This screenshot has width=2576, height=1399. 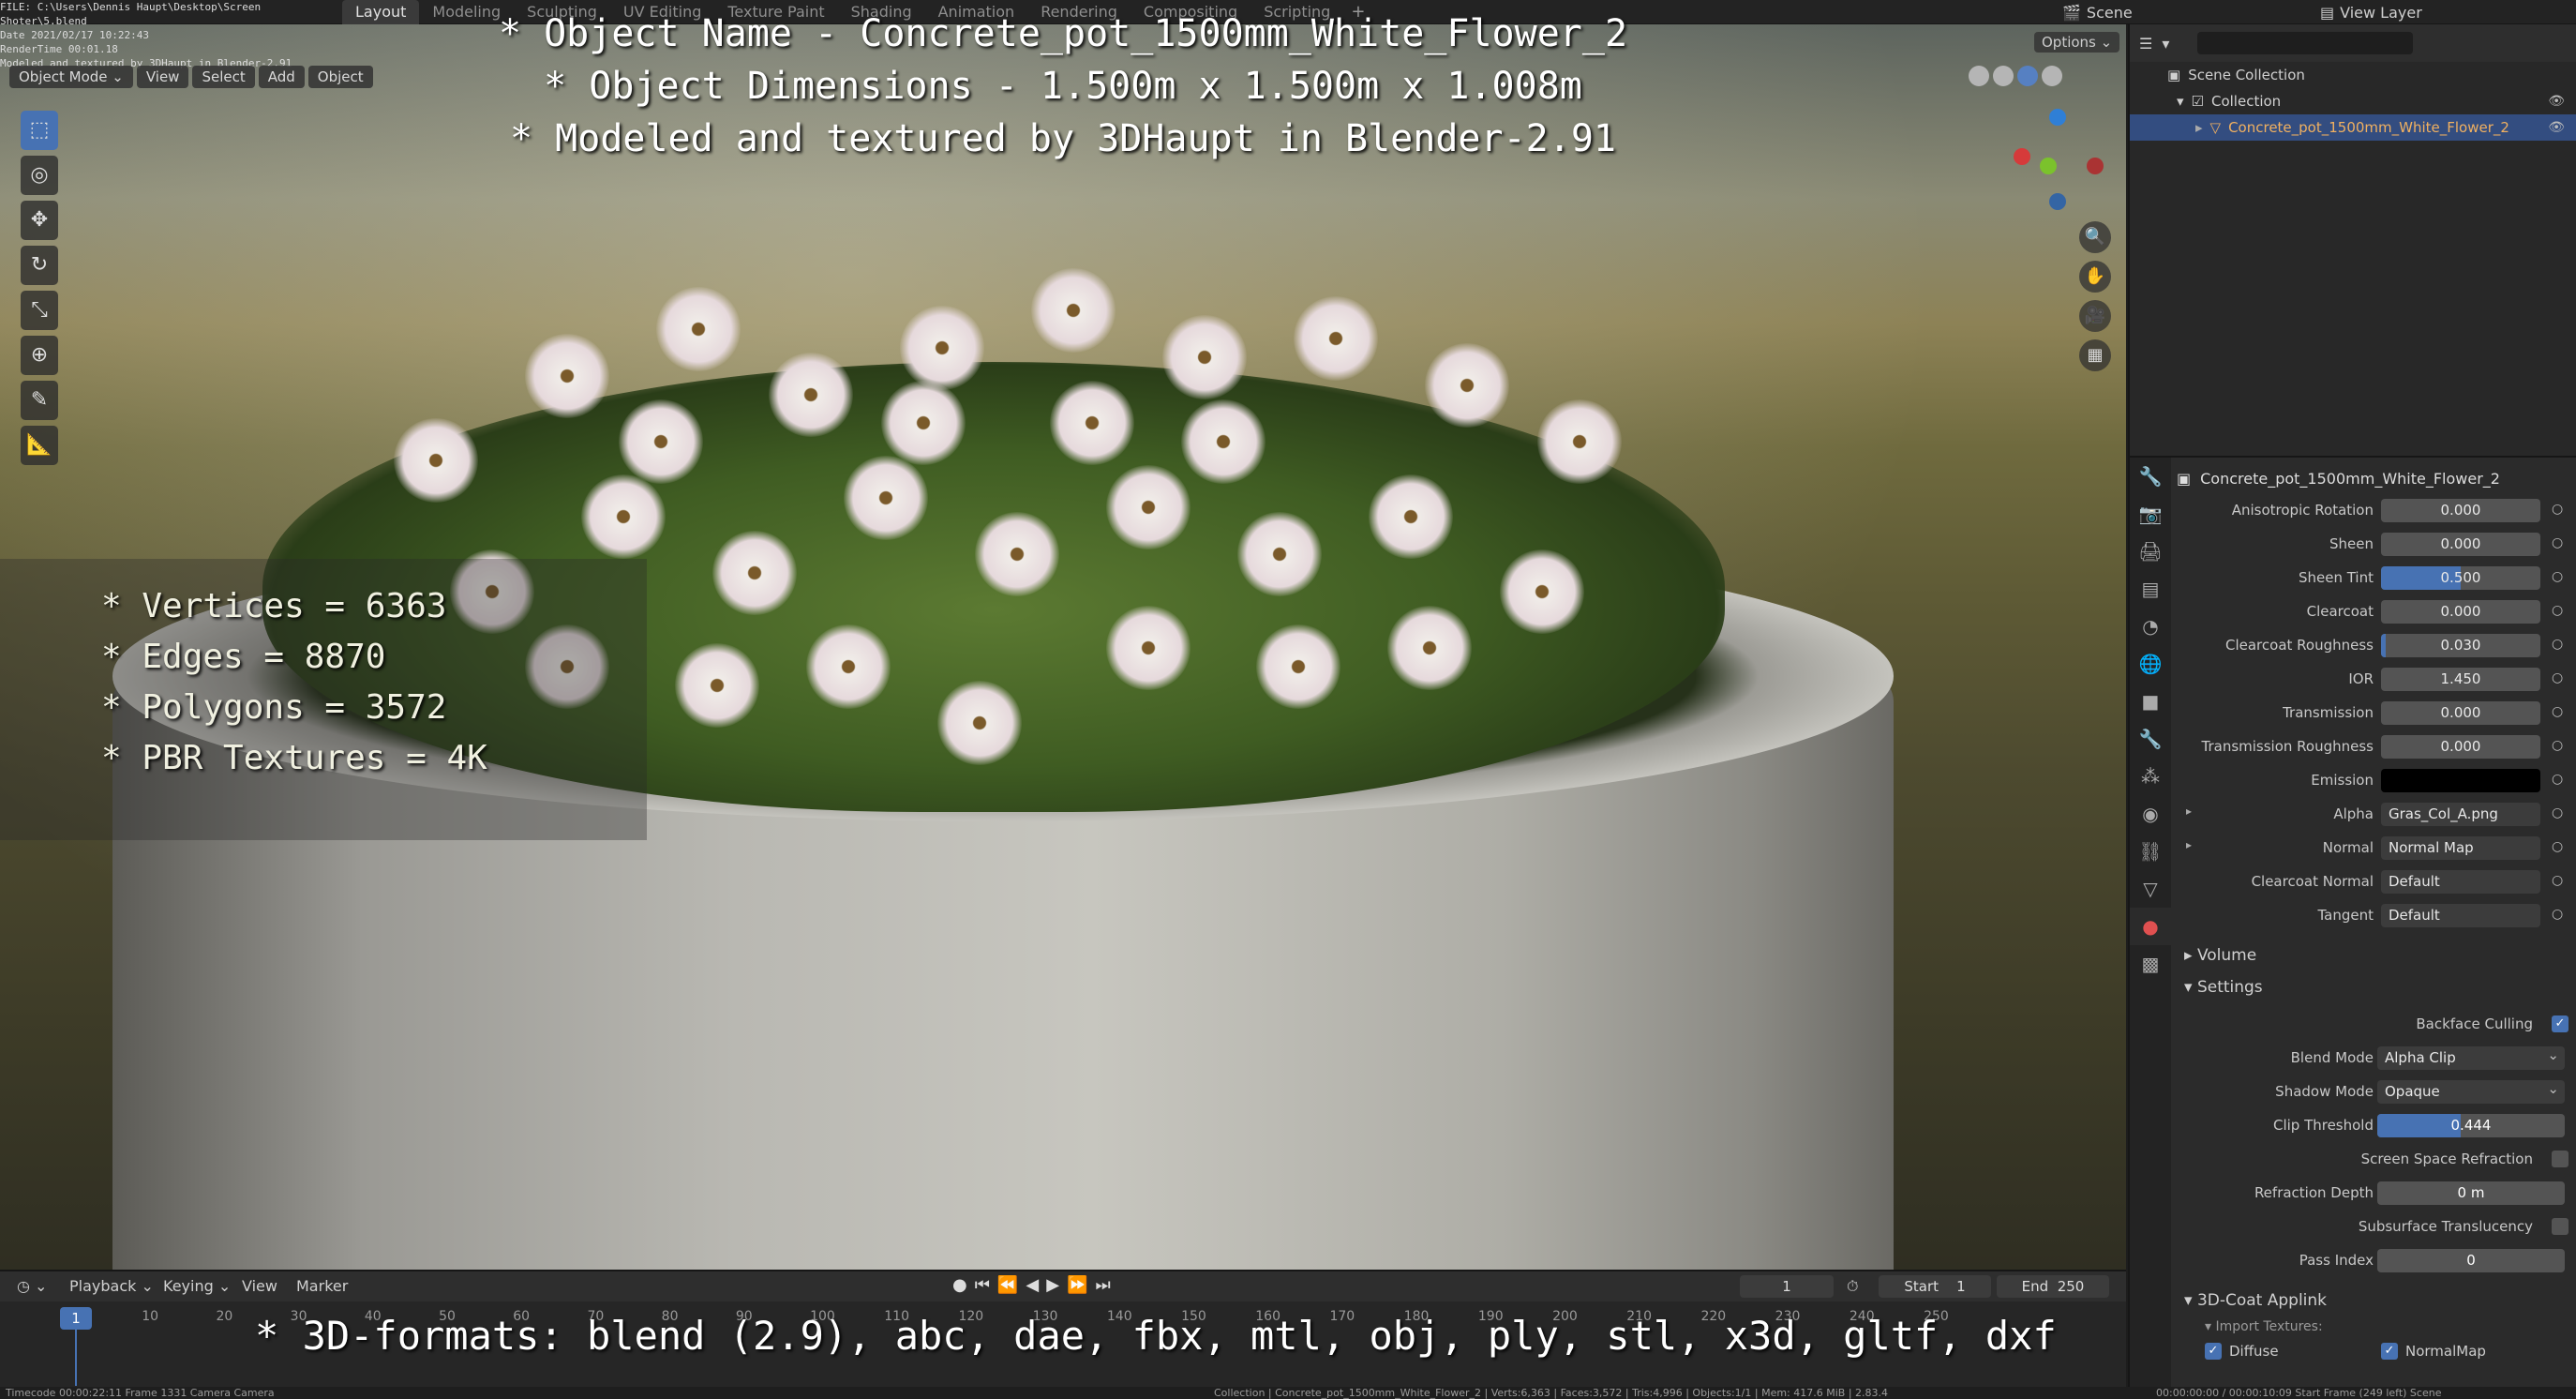 What do you see at coordinates (40, 130) in the screenshot?
I see `select-box-icon: ⬚` at bounding box center [40, 130].